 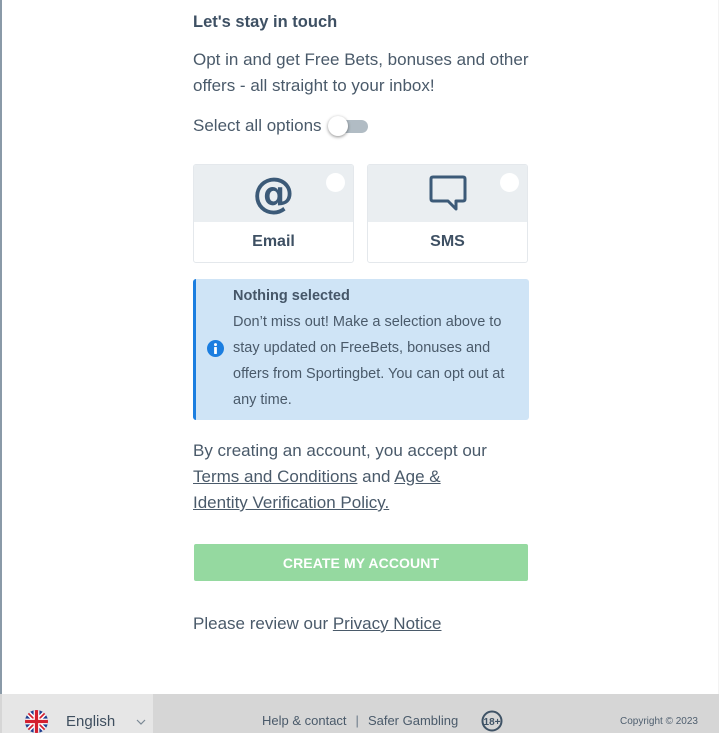 What do you see at coordinates (337, 126) in the screenshot?
I see `toggle-knob` at bounding box center [337, 126].